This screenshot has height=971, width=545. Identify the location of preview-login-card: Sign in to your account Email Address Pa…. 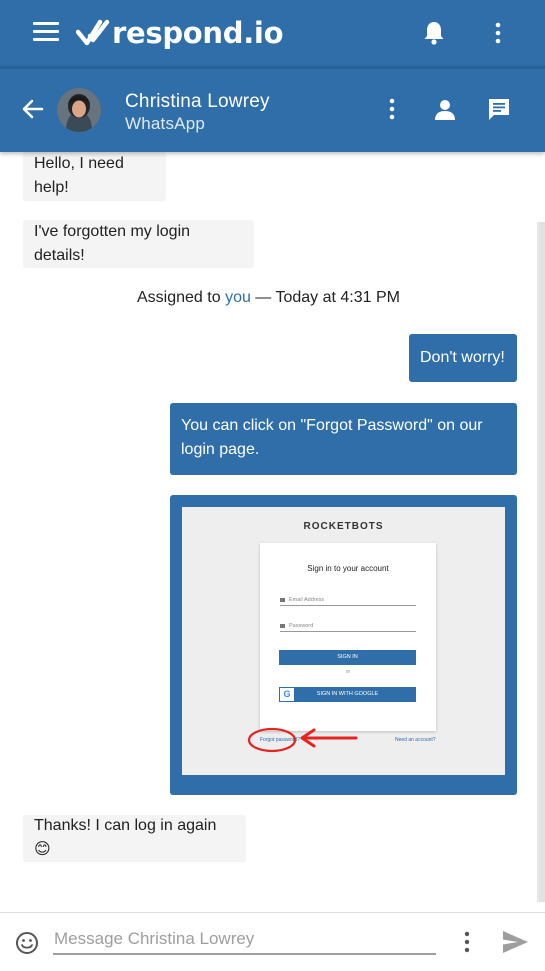
(348, 637).